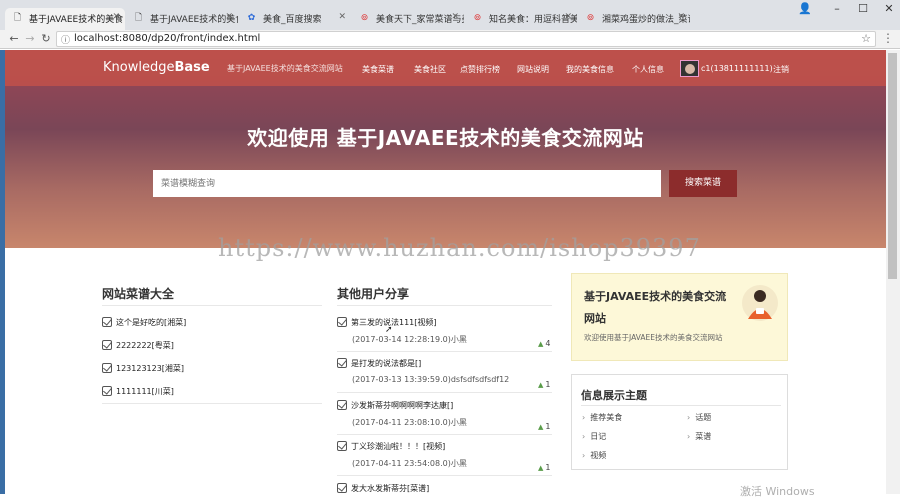 Image resolution: width=900 pixels, height=499 pixels. I want to click on share-title-text: 是打发的说法都是[], so click(386, 363).